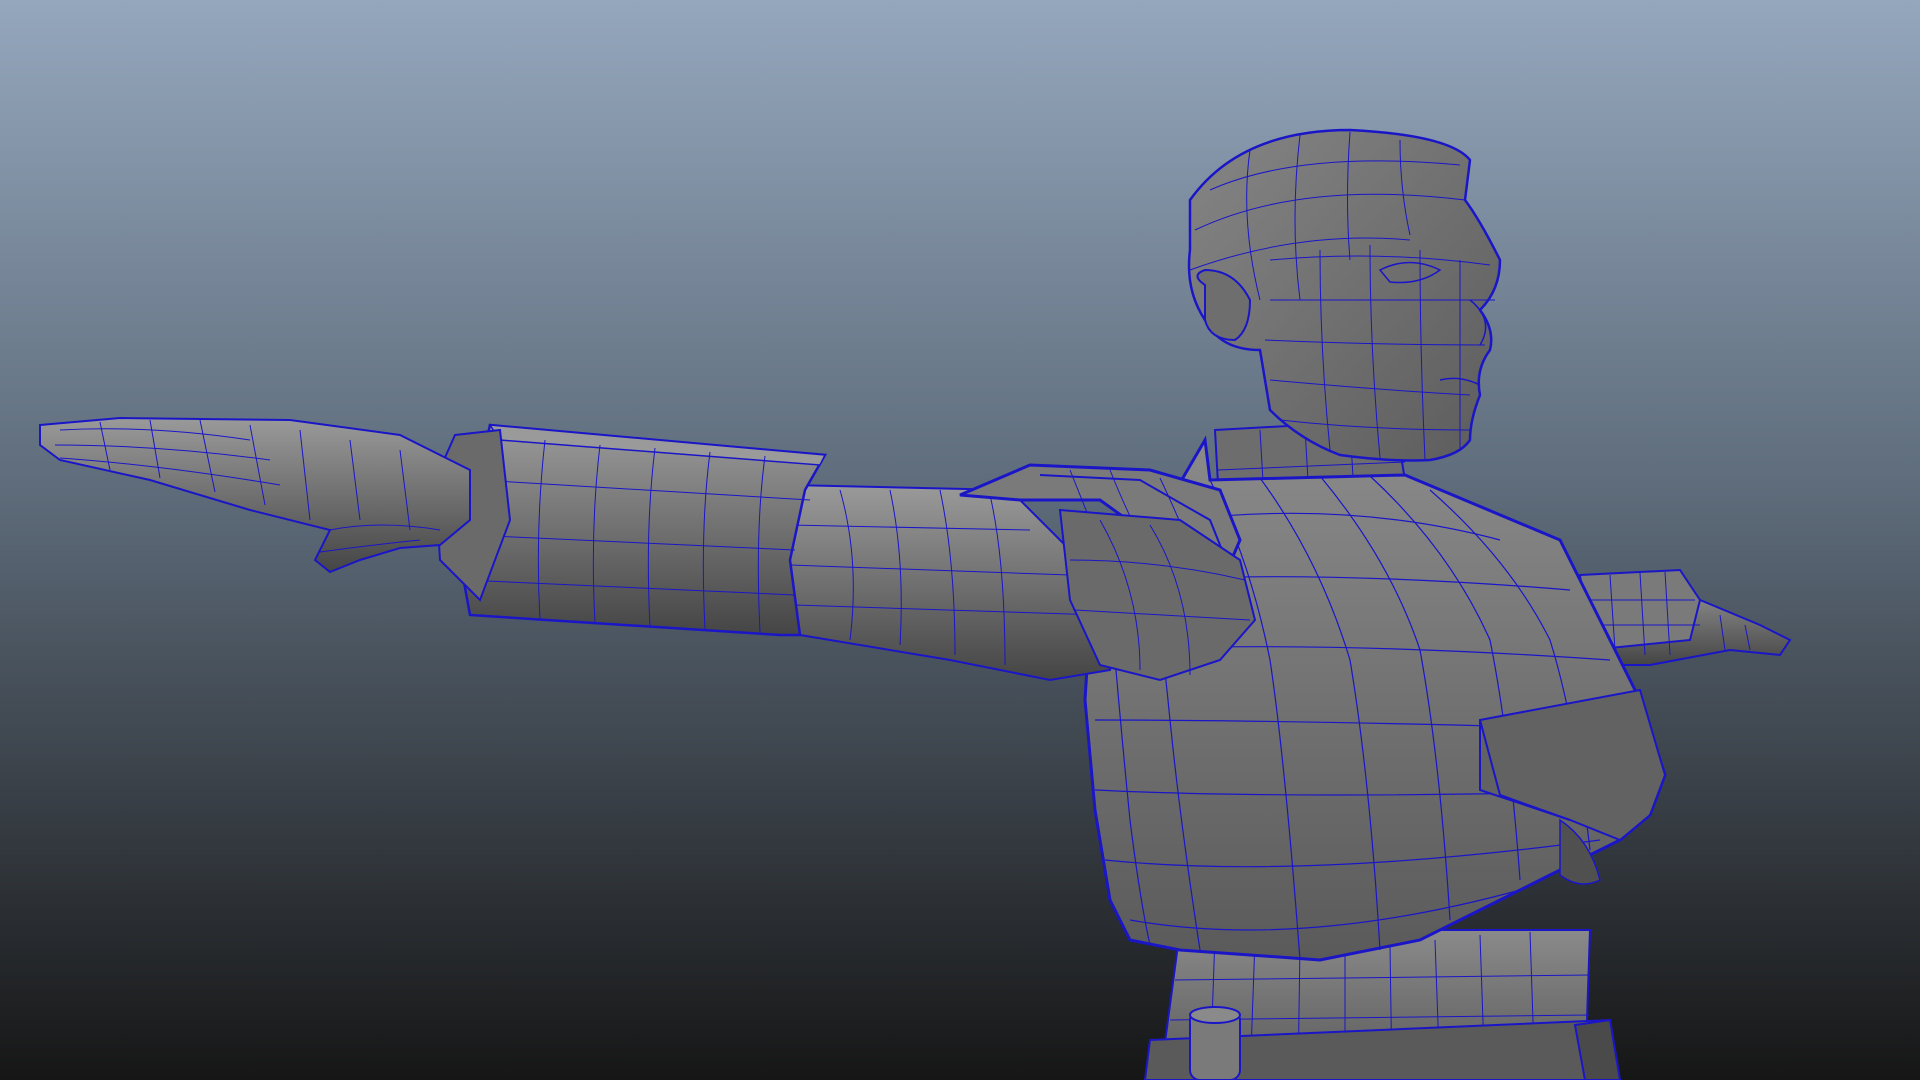  What do you see at coordinates (1344, 295) in the screenshot?
I see `head` at bounding box center [1344, 295].